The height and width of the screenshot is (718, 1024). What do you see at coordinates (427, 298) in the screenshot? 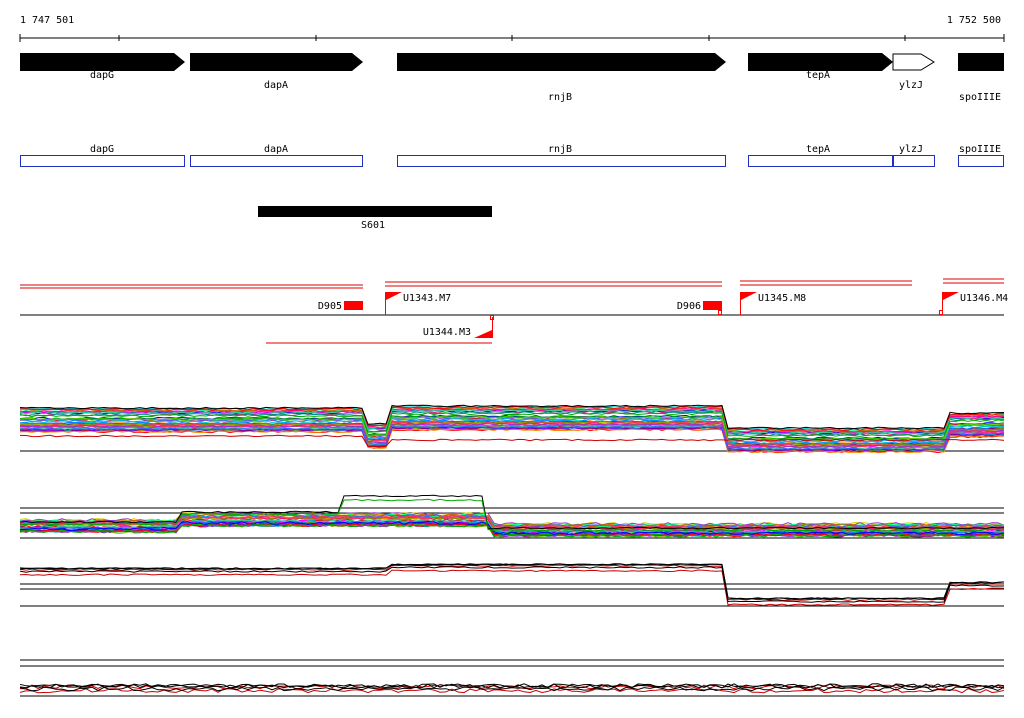
I see `feature-label-U1343.M7: U1343.M7` at bounding box center [427, 298].